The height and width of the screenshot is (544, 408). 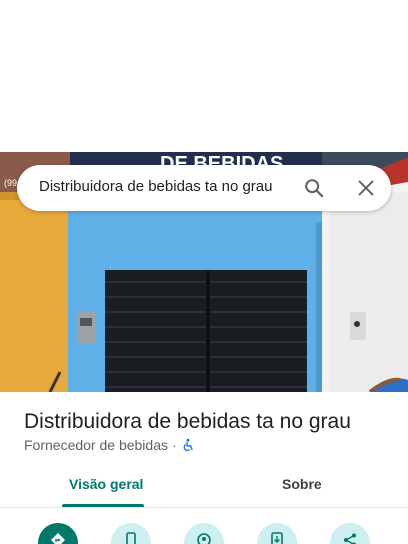 What do you see at coordinates (277, 538) in the screenshot?
I see `send-to-phone-icon` at bounding box center [277, 538].